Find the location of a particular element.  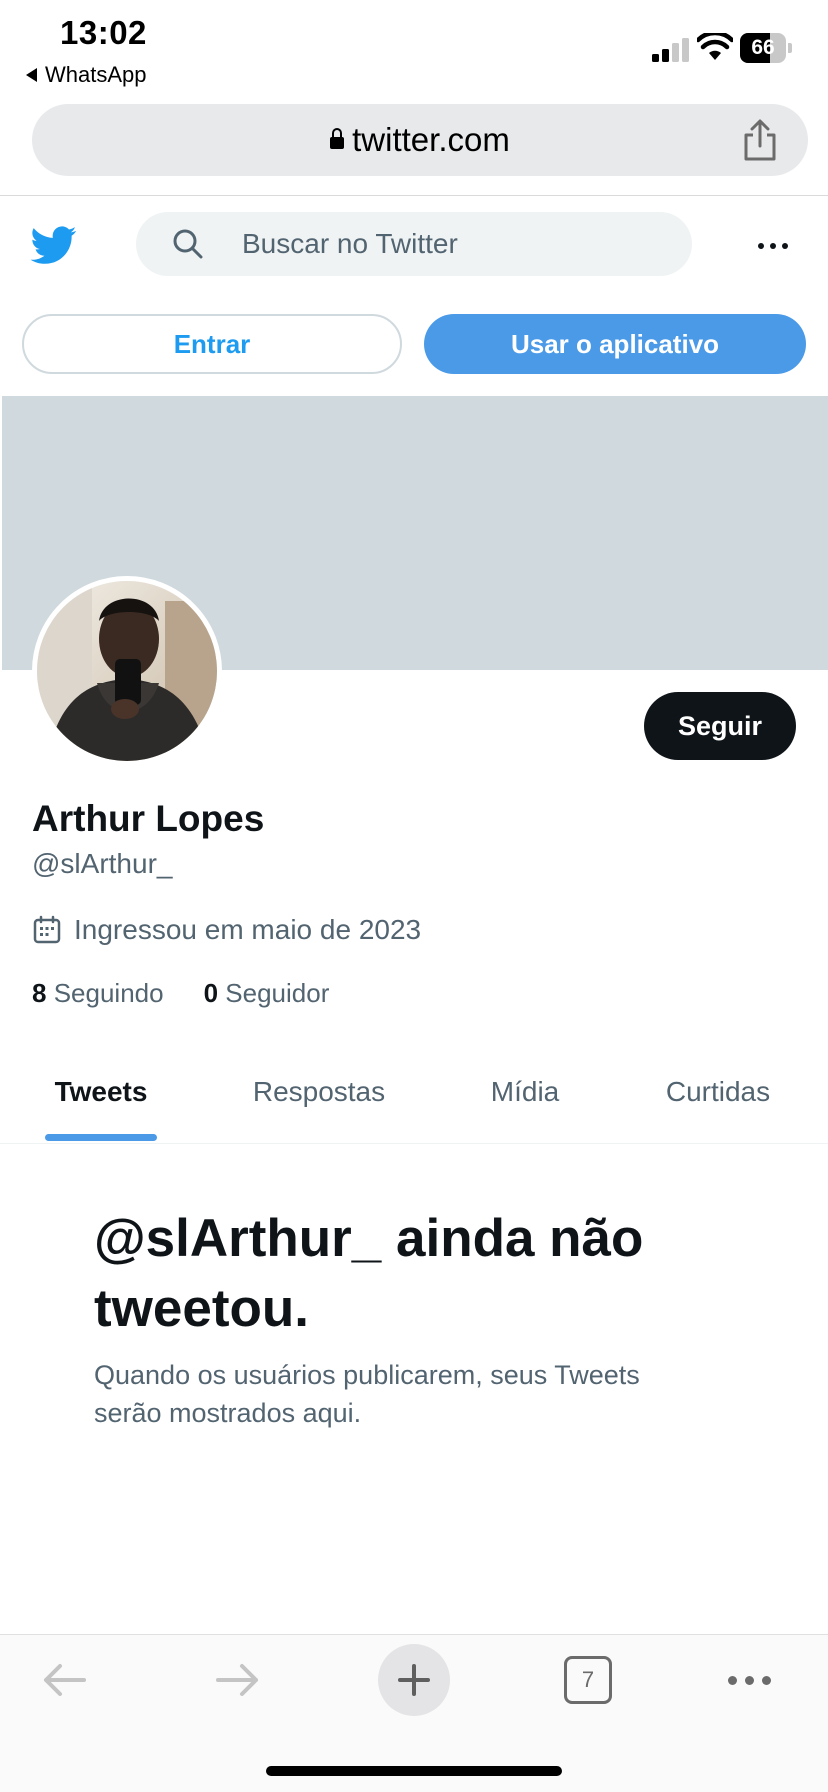

address-bar: twitter.com is located at coordinates (420, 140).